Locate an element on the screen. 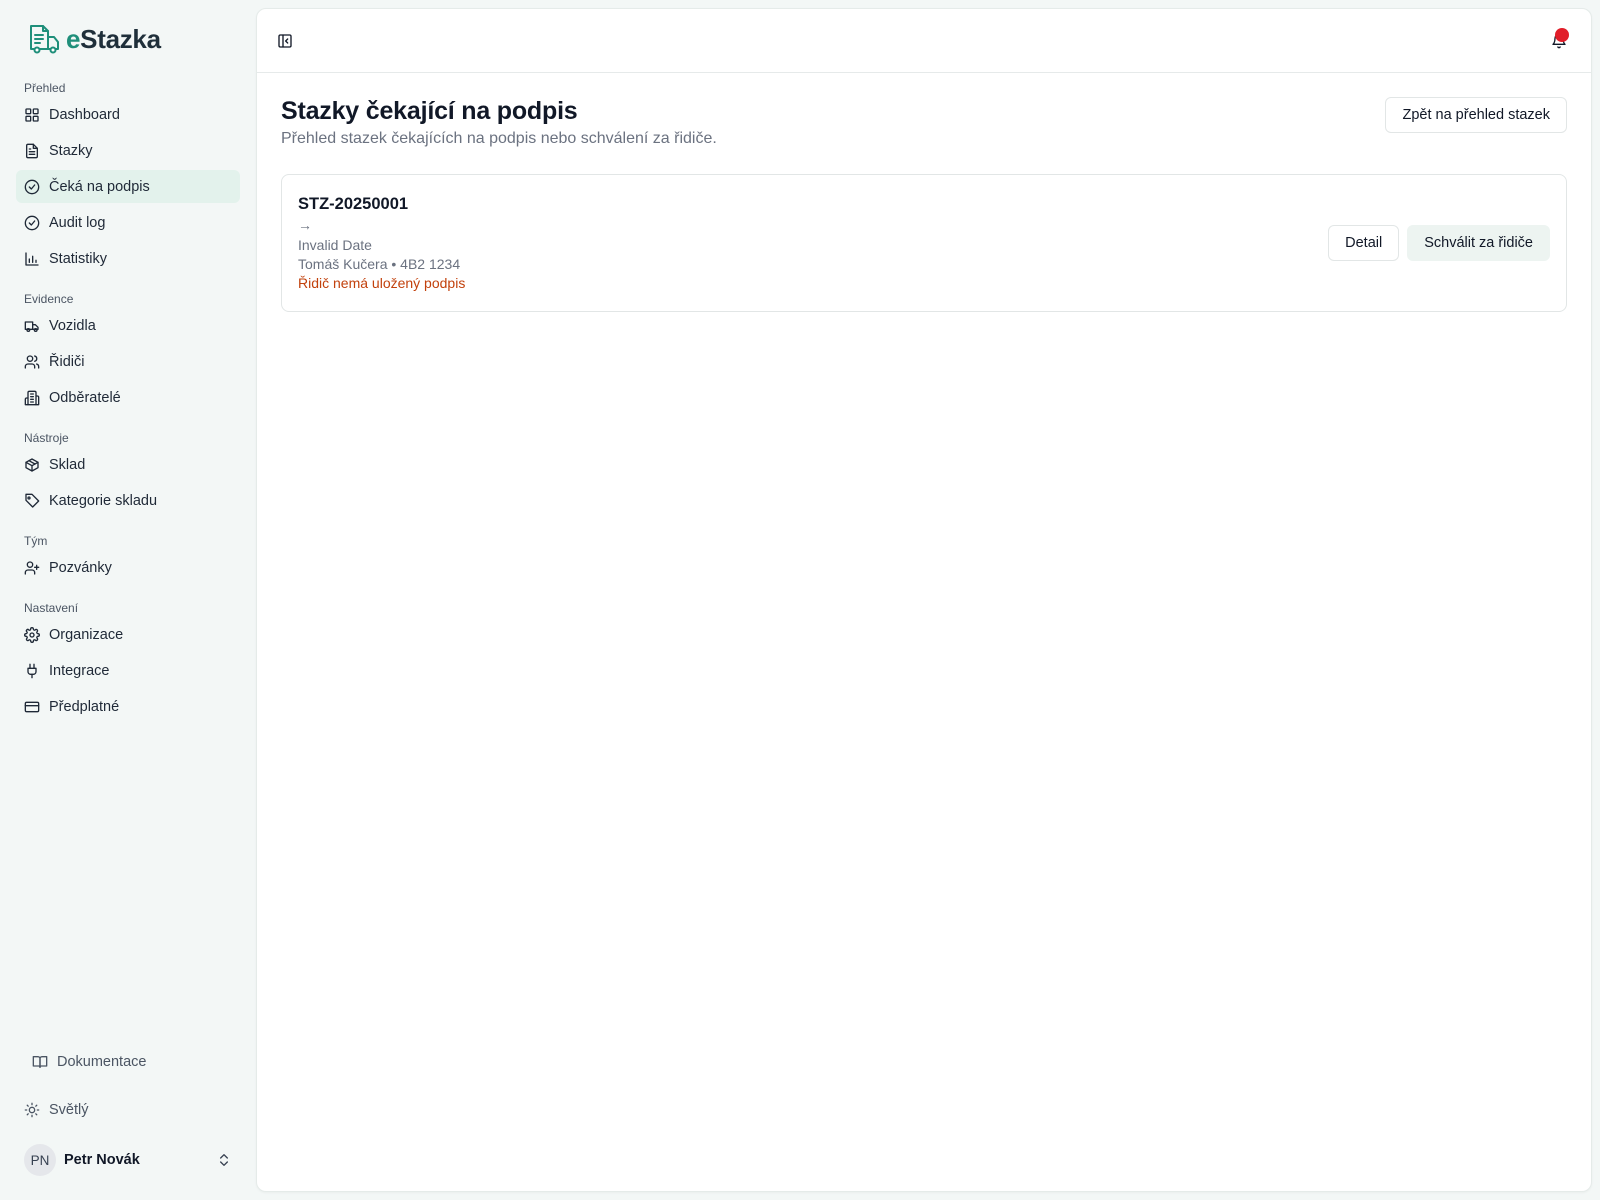  detail-button: Detail is located at coordinates (1364, 243).